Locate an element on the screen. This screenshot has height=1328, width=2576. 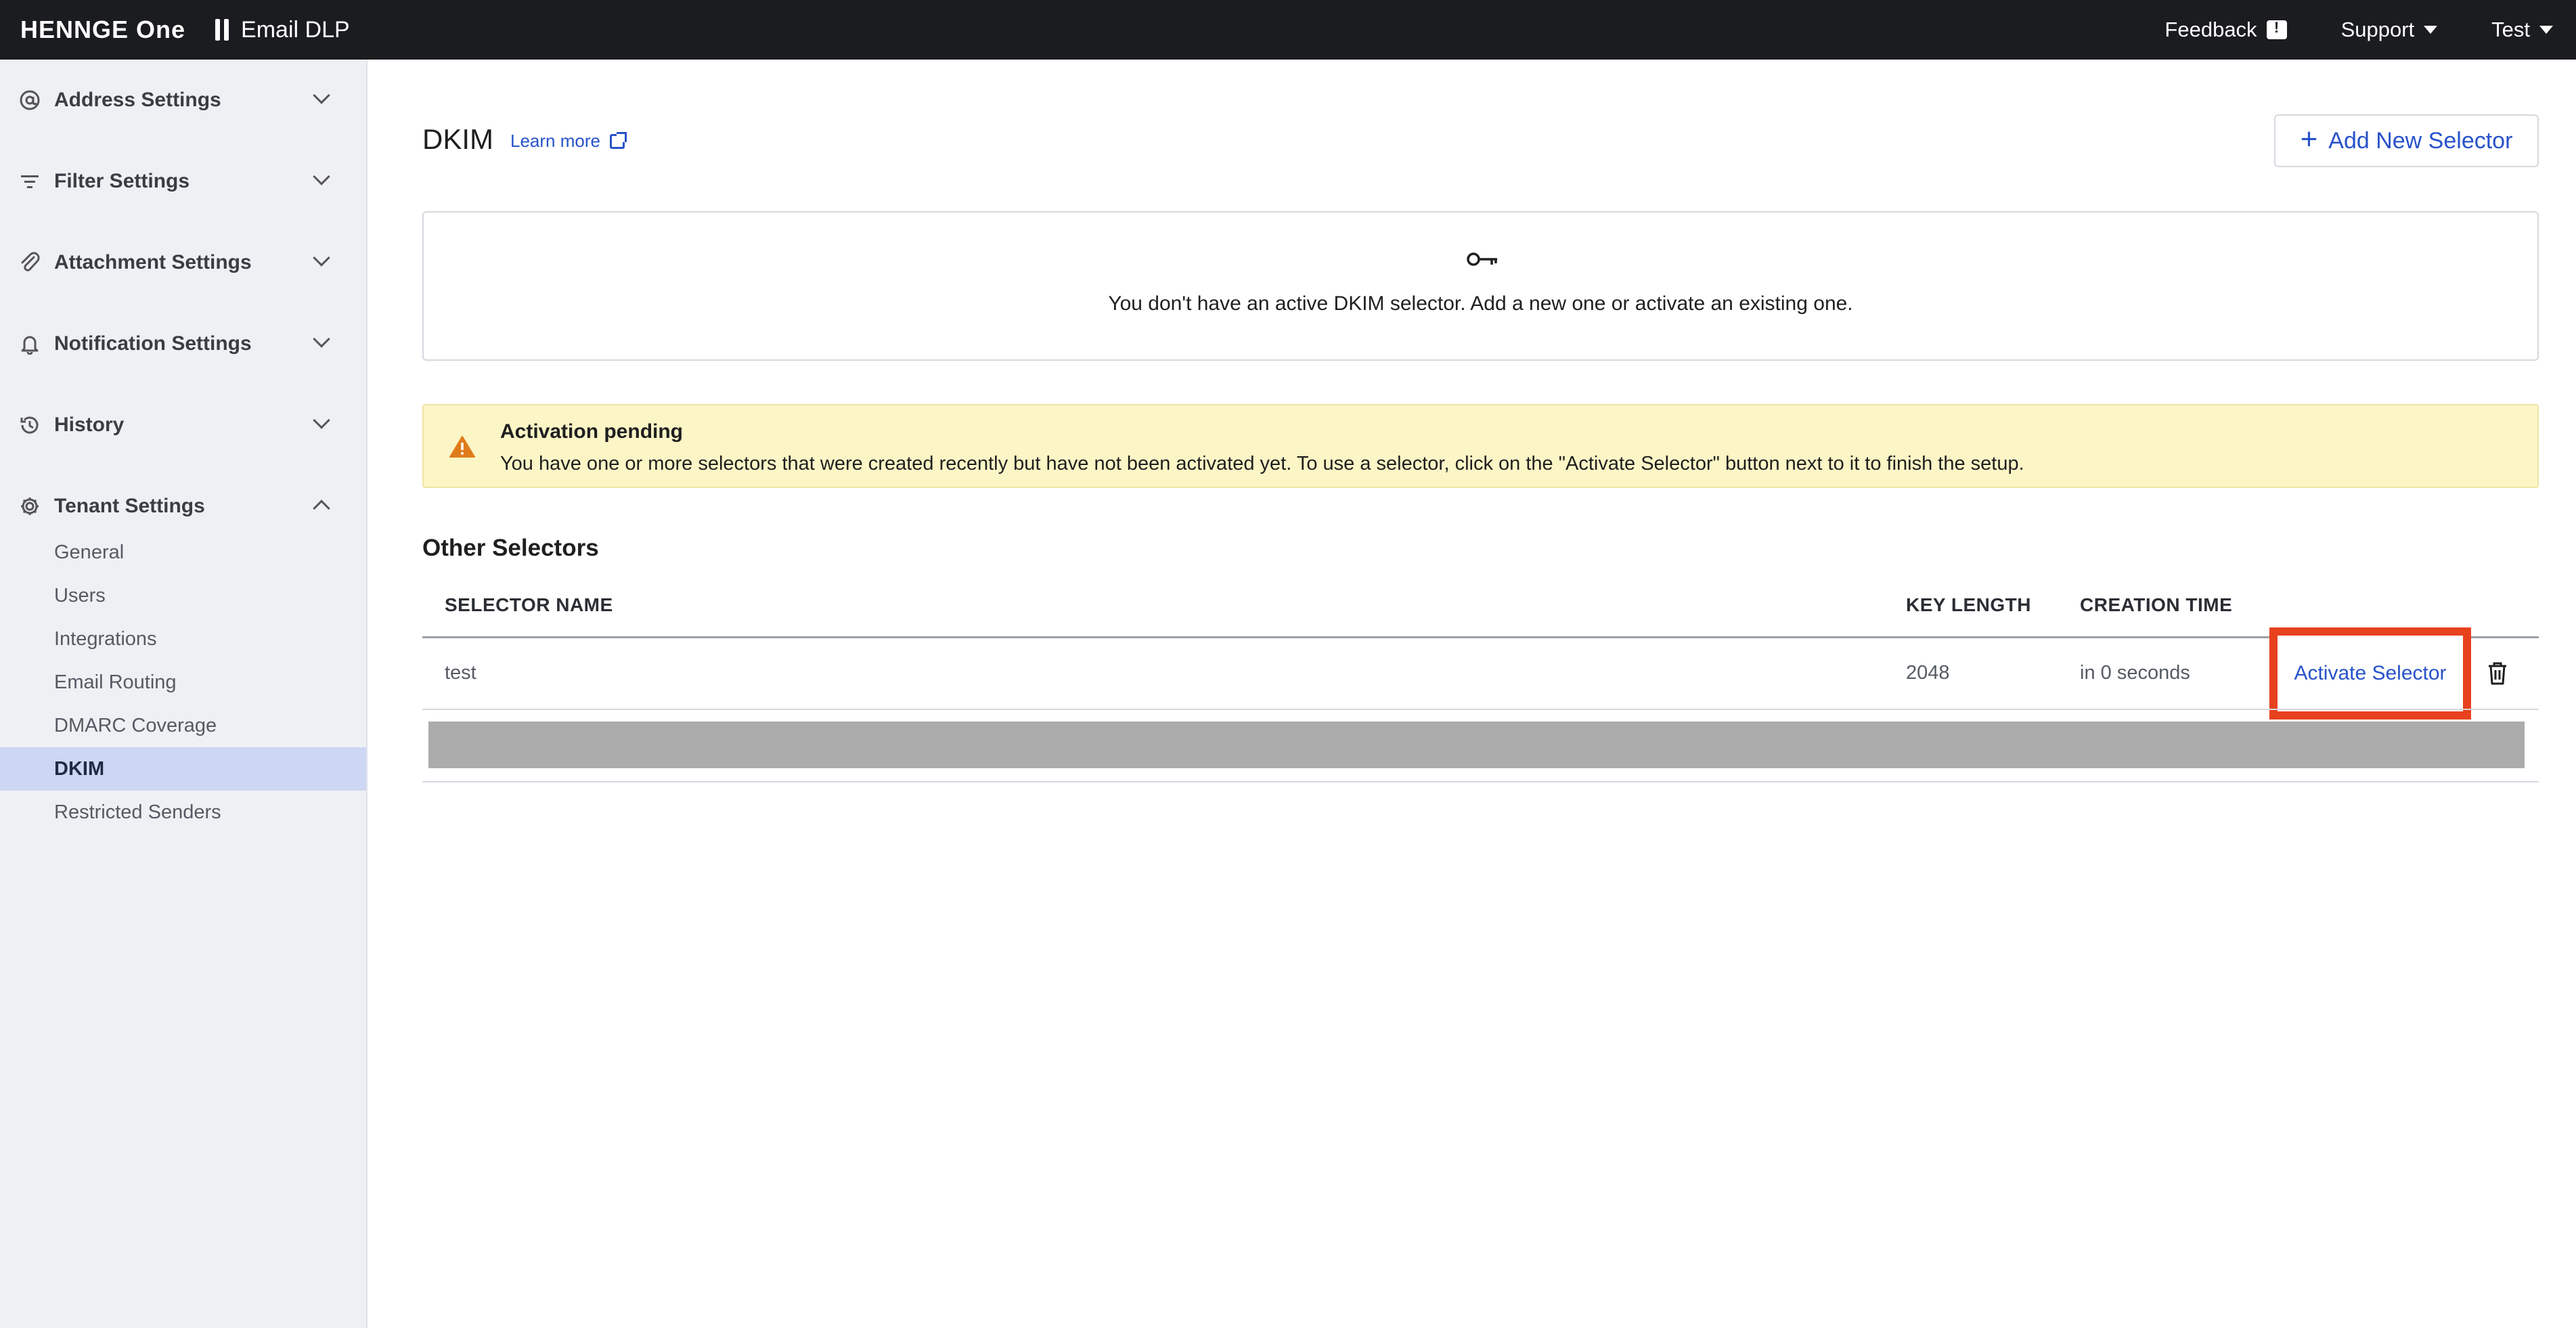
key-length-cell: 2048 is located at coordinates (1928, 673).